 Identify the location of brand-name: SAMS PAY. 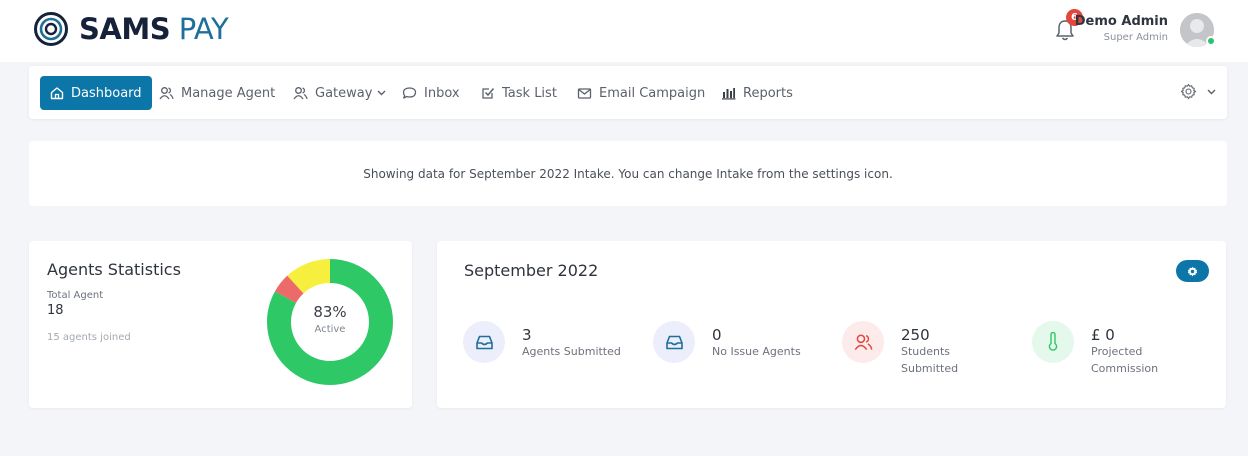
(154, 29).